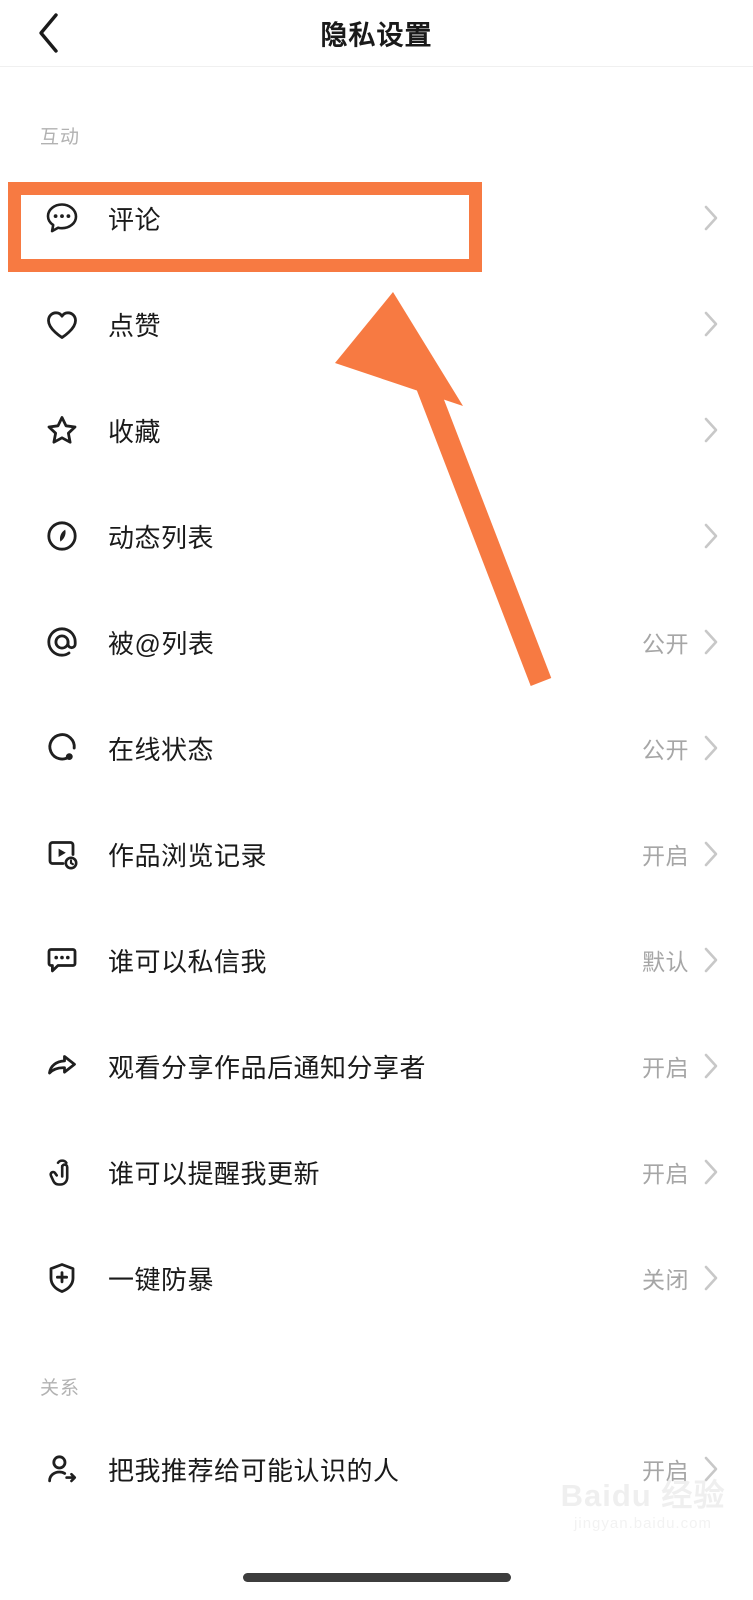 The height and width of the screenshot is (1600, 753). Describe the element at coordinates (376, 1577) in the screenshot. I see `home-indicator` at that location.